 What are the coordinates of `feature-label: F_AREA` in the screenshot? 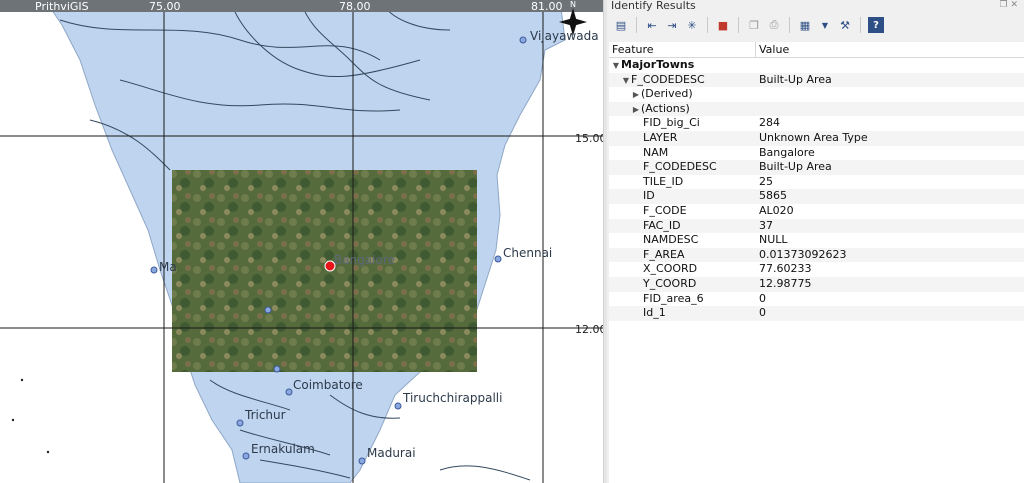 It's located at (664, 254).